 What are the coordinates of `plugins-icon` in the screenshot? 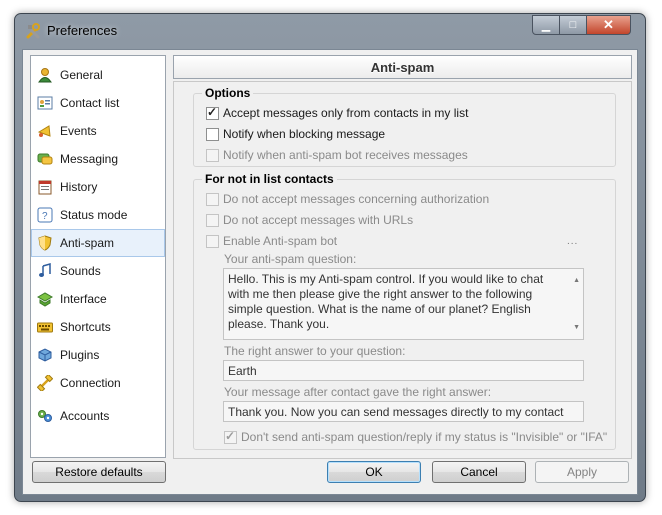 It's located at (45, 355).